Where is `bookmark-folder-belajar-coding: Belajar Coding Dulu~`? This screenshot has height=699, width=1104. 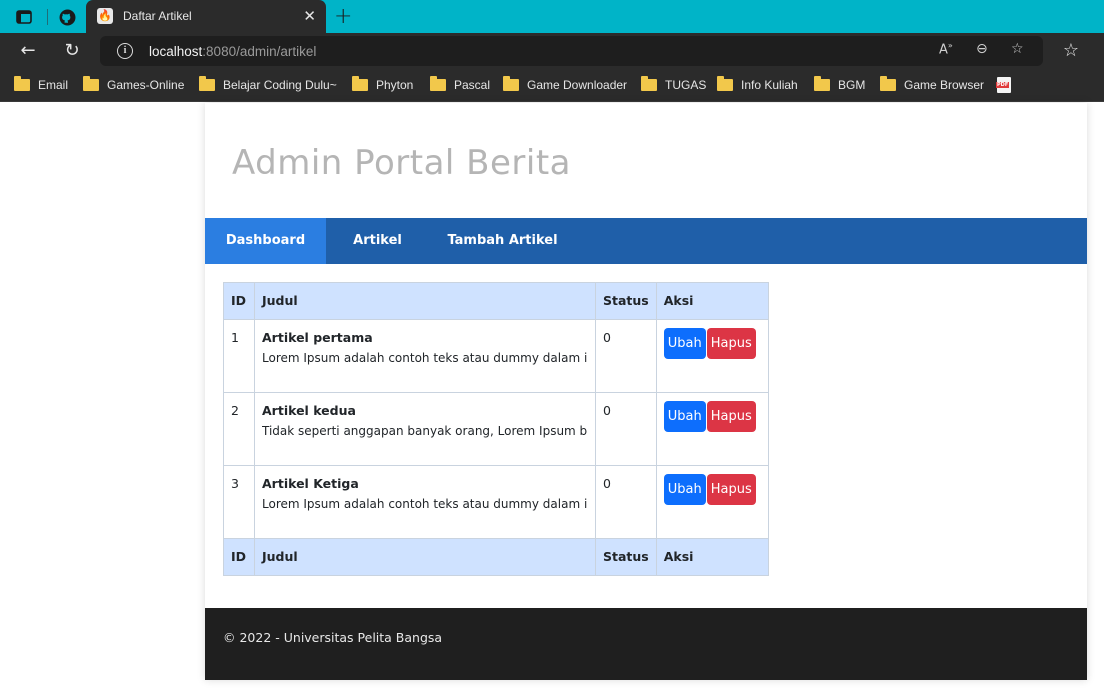 bookmark-folder-belajar-coding: Belajar Coding Dulu~ is located at coordinates (268, 84).